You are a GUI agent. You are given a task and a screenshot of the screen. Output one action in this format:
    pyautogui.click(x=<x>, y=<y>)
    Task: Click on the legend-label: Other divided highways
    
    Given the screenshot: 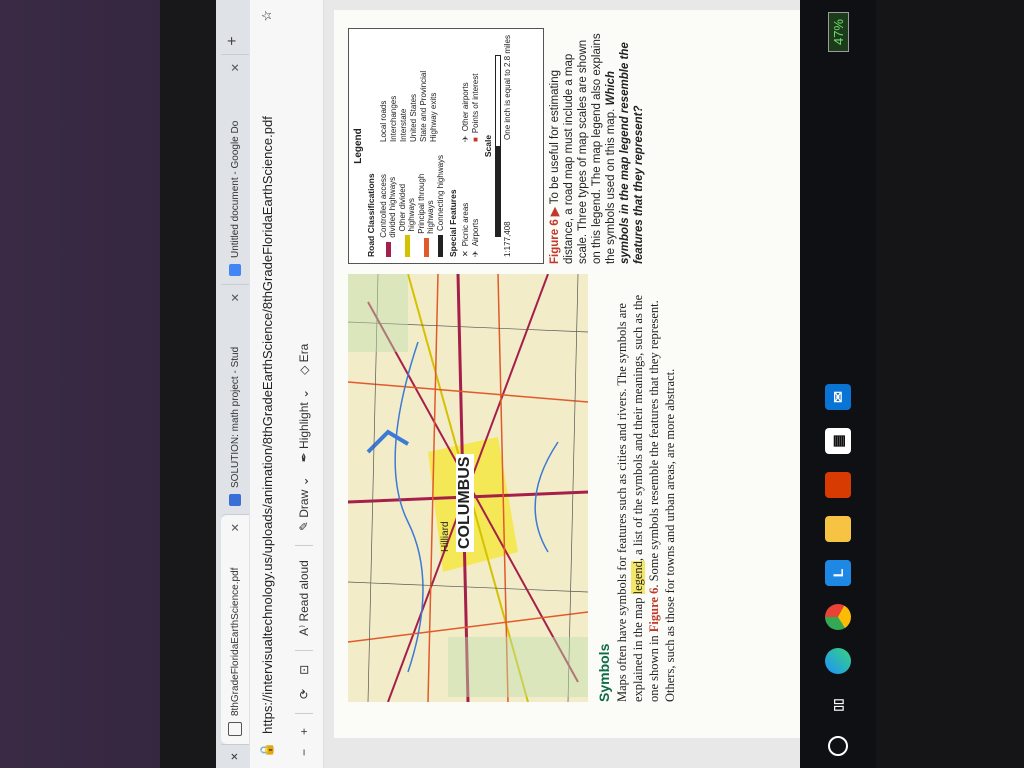 What is the action you would take?
    pyautogui.click(x=407, y=207)
    